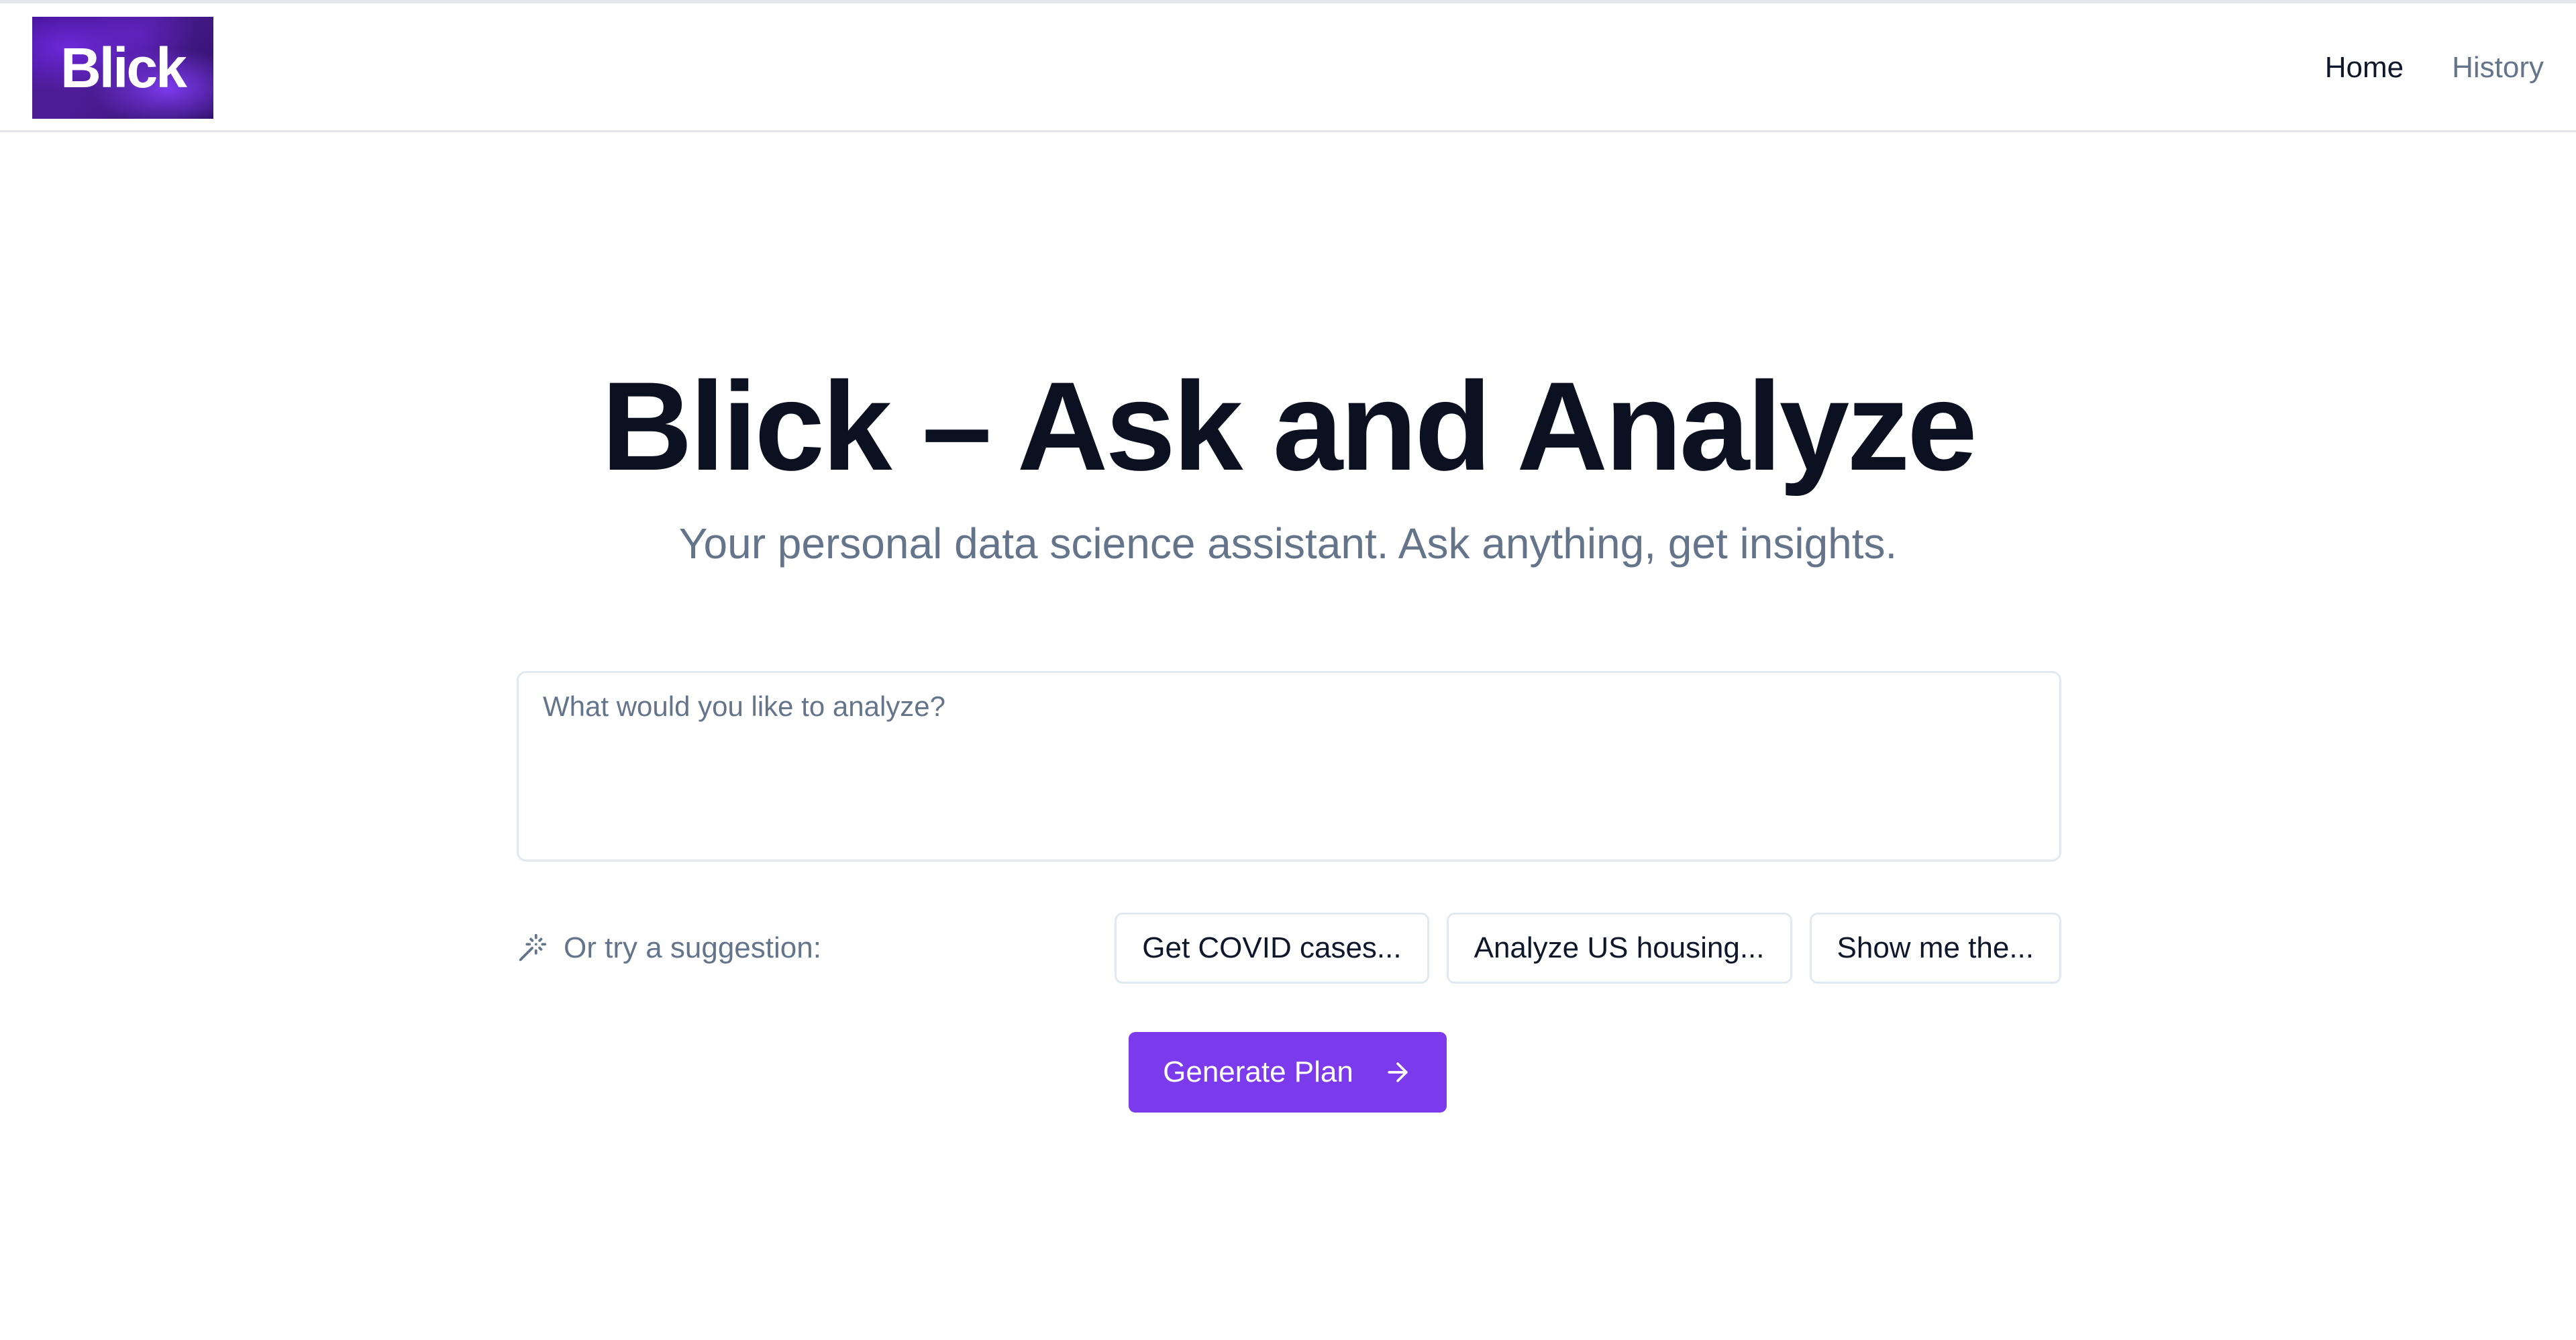 The width and height of the screenshot is (2576, 1340). I want to click on nav-home-link: Home, so click(2364, 68).